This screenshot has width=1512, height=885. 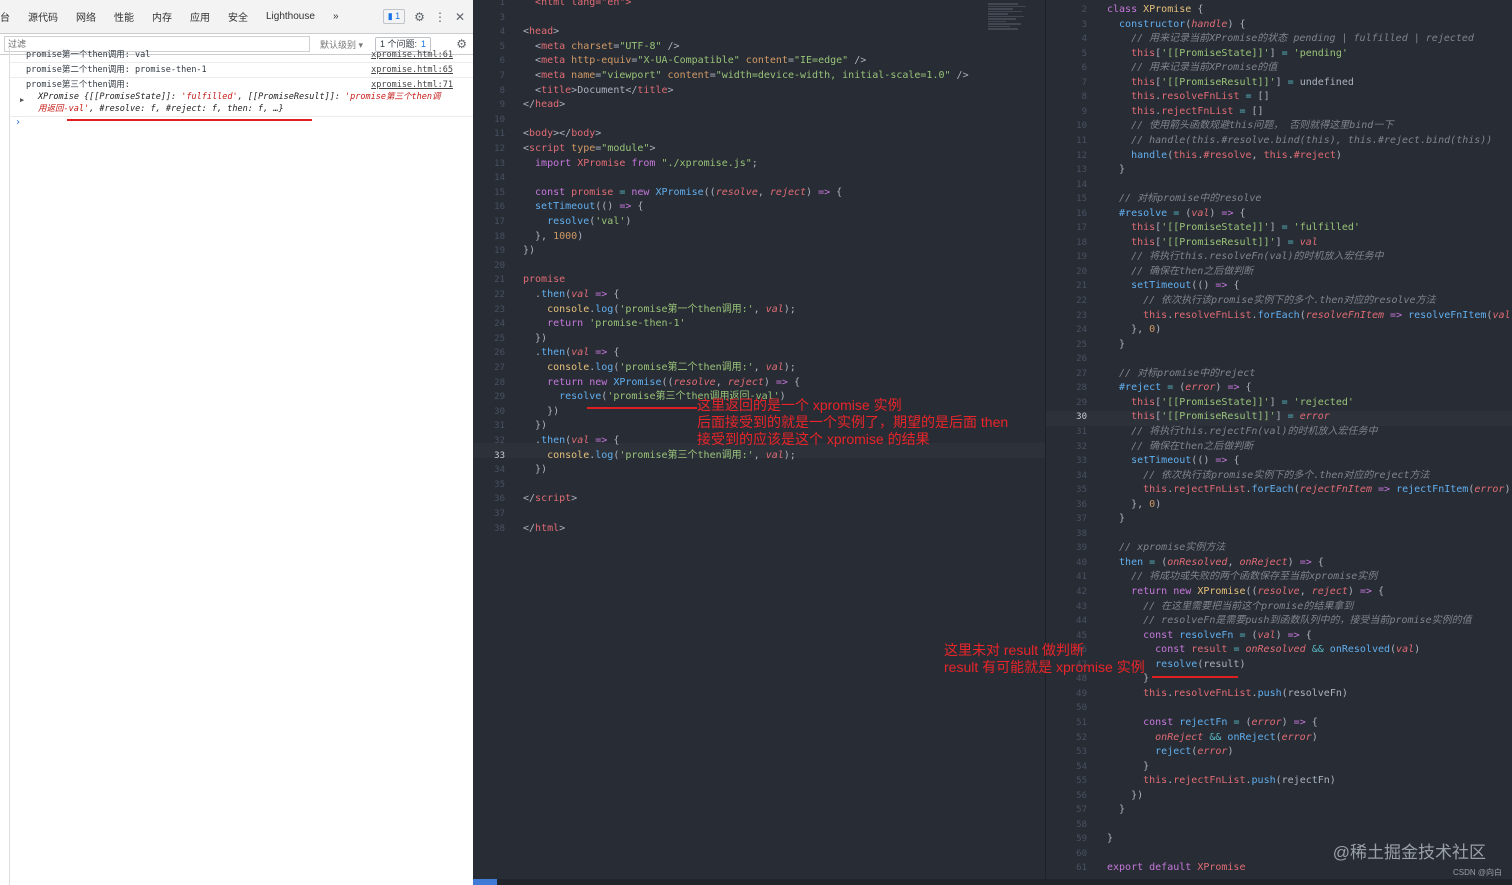 I want to click on code-line: 10 // 使用箭头函数规避this问题， 否则就得这里bind一下, so click(x=1279, y=126).